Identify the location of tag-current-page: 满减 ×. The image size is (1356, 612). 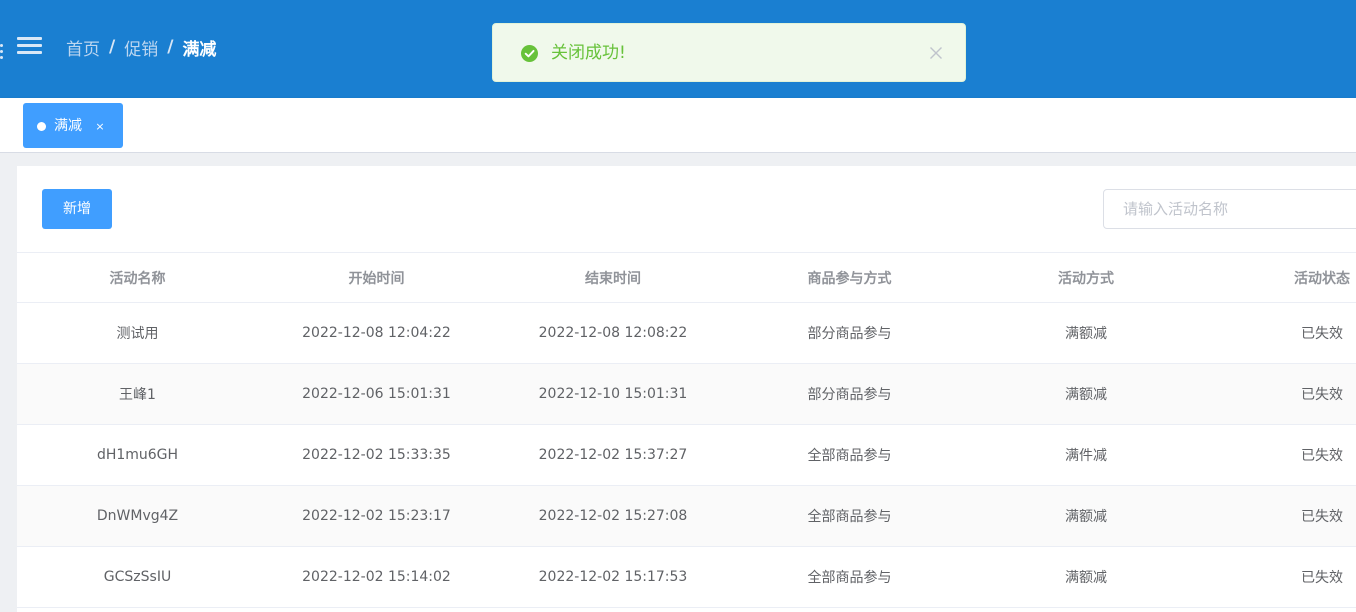
(73, 125).